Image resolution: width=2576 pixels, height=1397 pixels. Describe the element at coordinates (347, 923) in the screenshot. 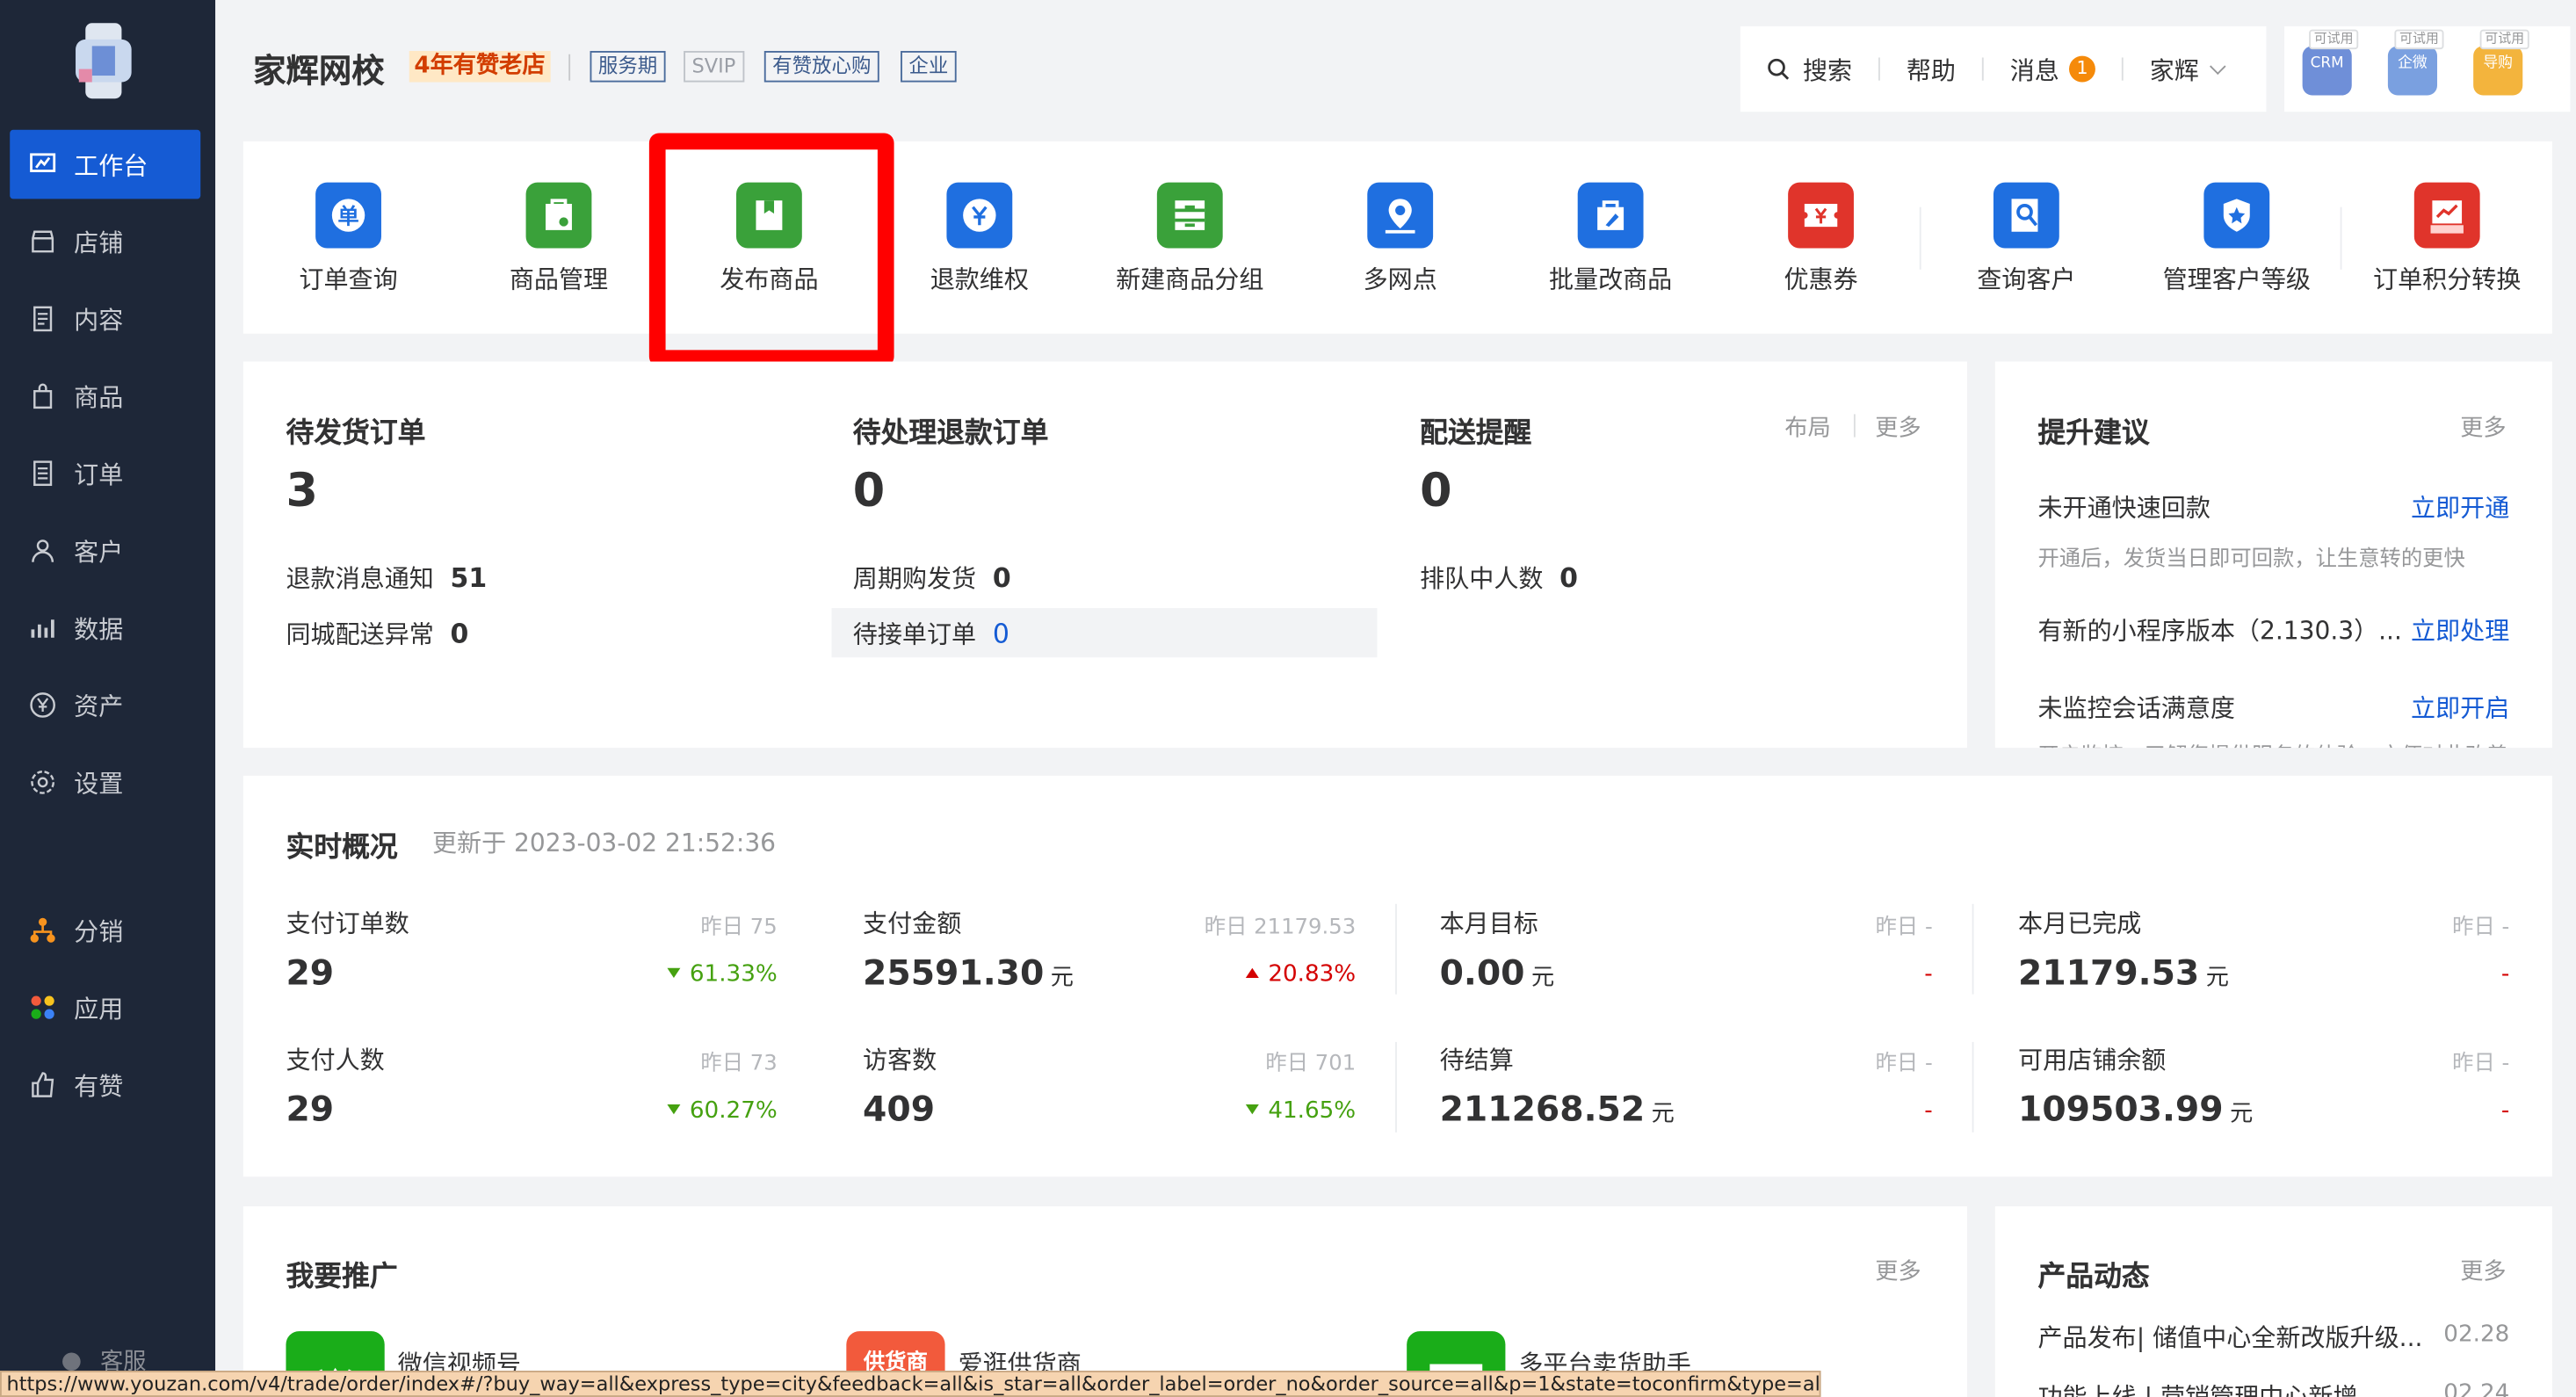

I see `metric-label: 支付订单数` at that location.